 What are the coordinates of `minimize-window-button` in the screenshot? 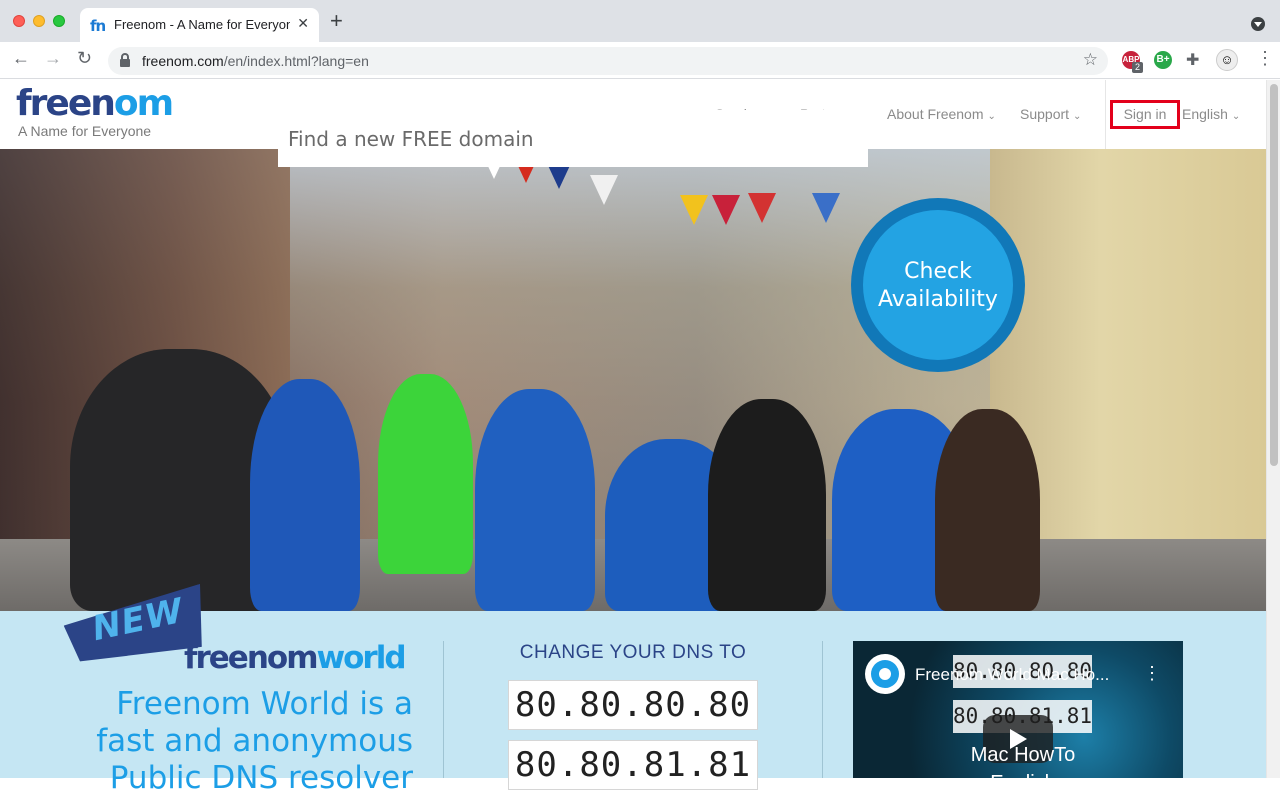 It's located at (39, 21).